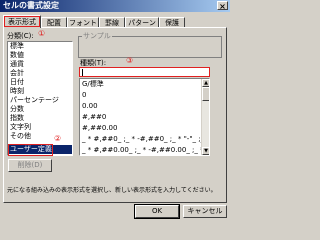  Describe the element at coordinates (40, 55) in the screenshot. I see `category-item: 数値` at that location.